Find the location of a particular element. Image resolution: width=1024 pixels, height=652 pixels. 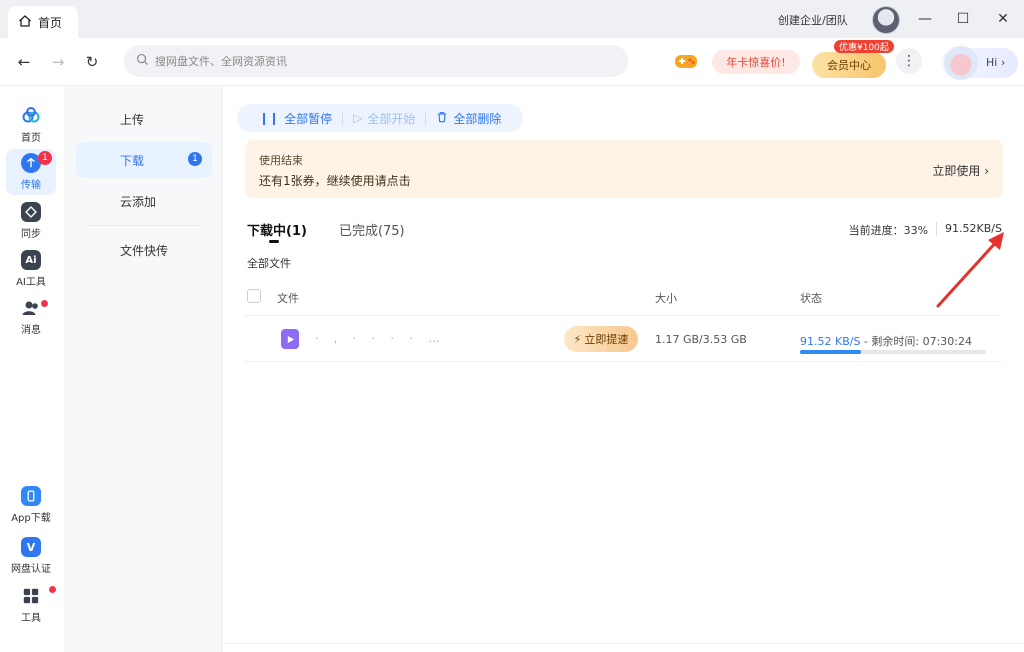

download-count-badge: 1 is located at coordinates (195, 159).